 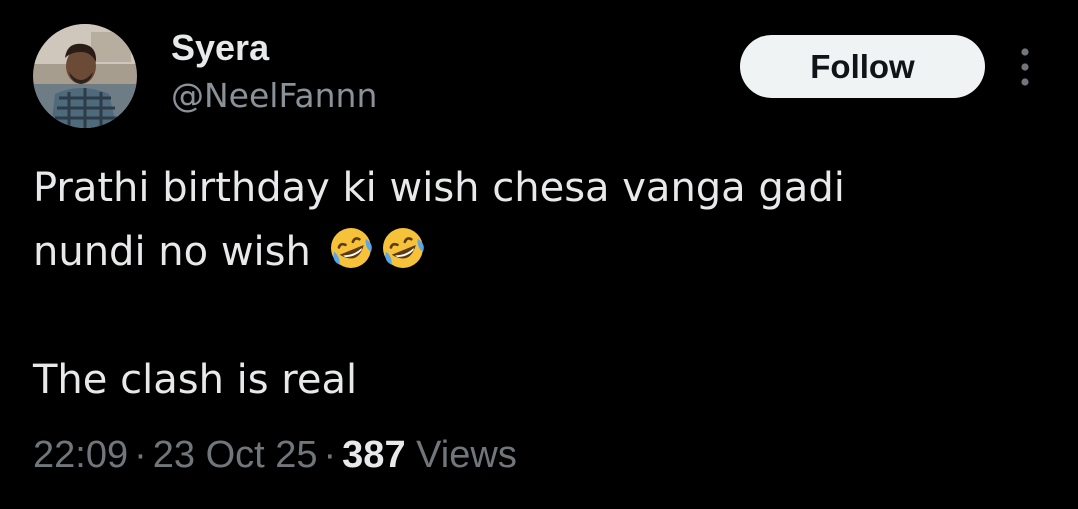 I want to click on tweet-time: 22:09, so click(x=80, y=455).